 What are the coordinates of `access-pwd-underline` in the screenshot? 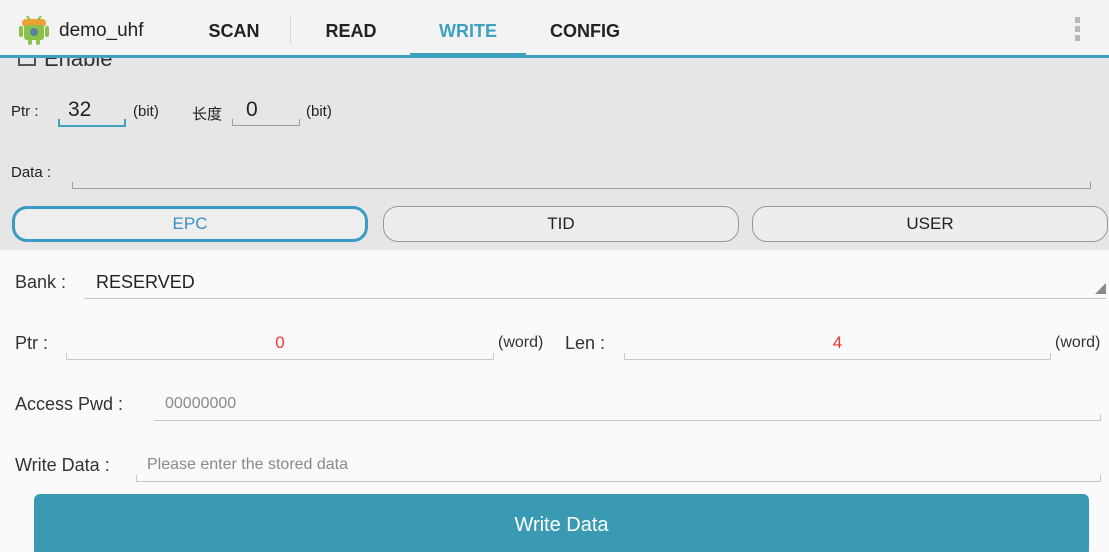 It's located at (627, 420).